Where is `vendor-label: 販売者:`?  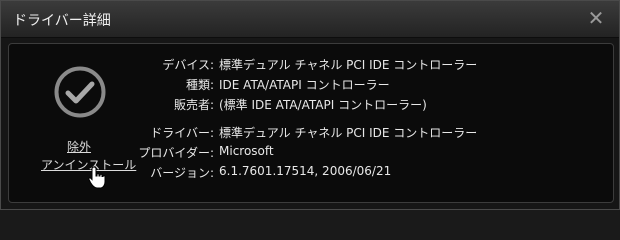 vendor-label: 販売者: is located at coordinates (193, 105).